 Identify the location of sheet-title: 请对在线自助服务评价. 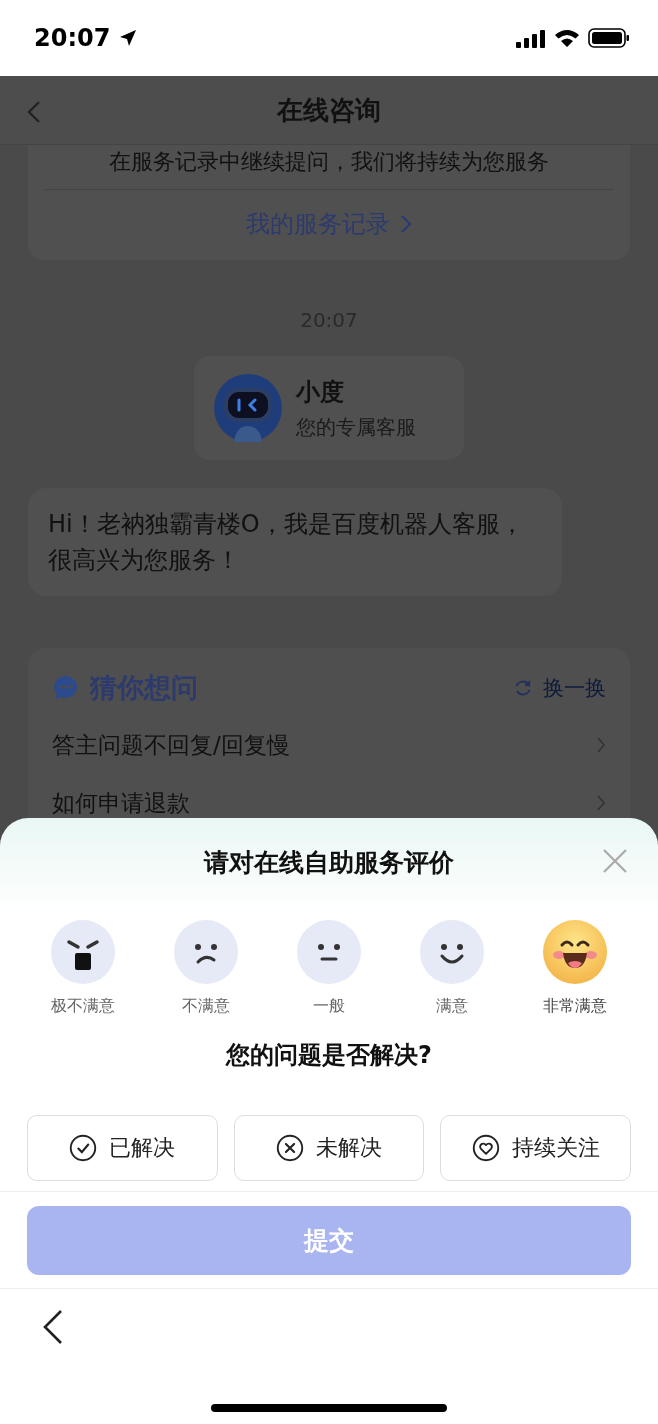
(329, 862).